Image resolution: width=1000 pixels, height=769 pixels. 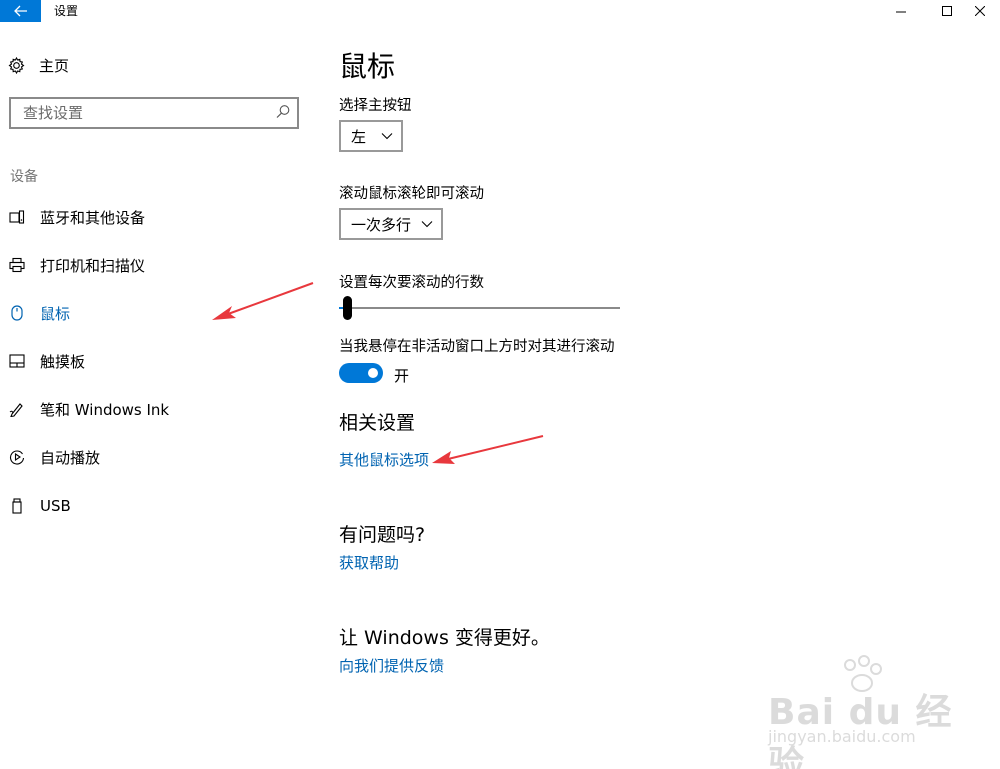 What do you see at coordinates (153, 313) in the screenshot?
I see `sidebar-item-mouse: 鼠标` at bounding box center [153, 313].